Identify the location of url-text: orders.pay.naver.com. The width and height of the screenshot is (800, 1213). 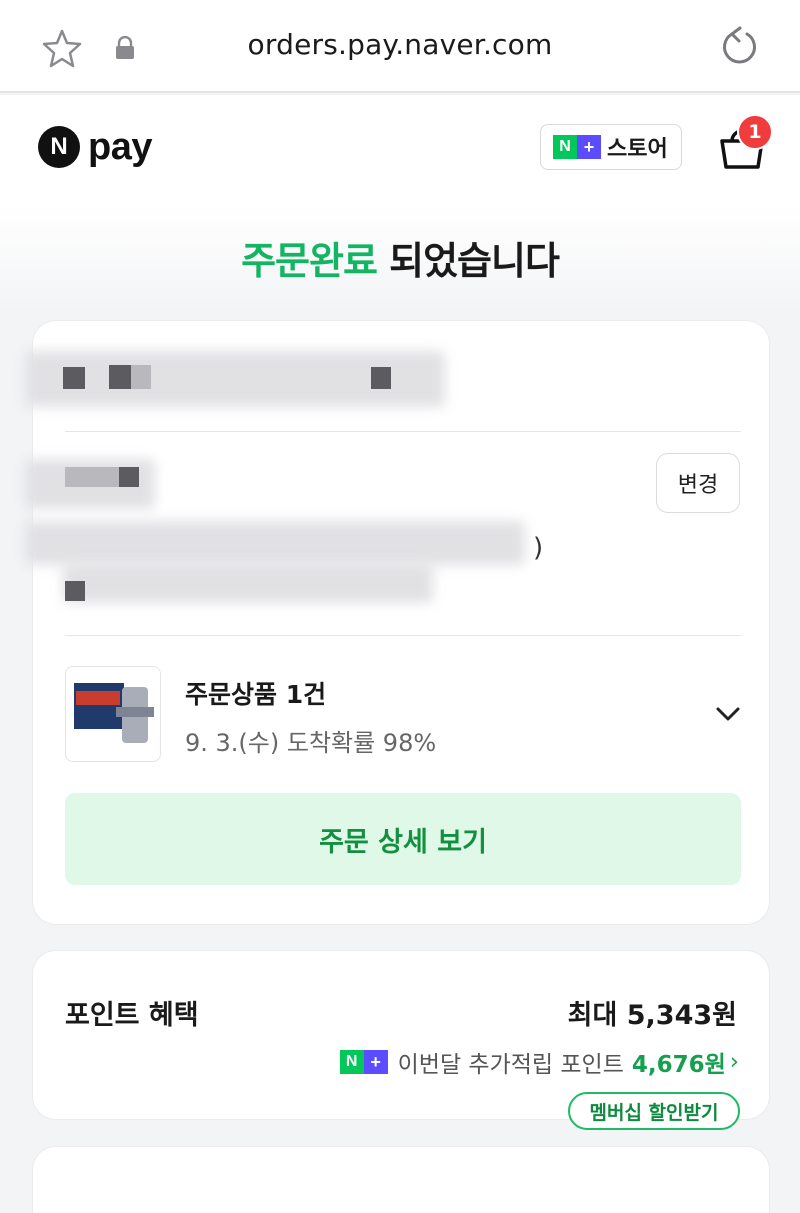
(400, 44).